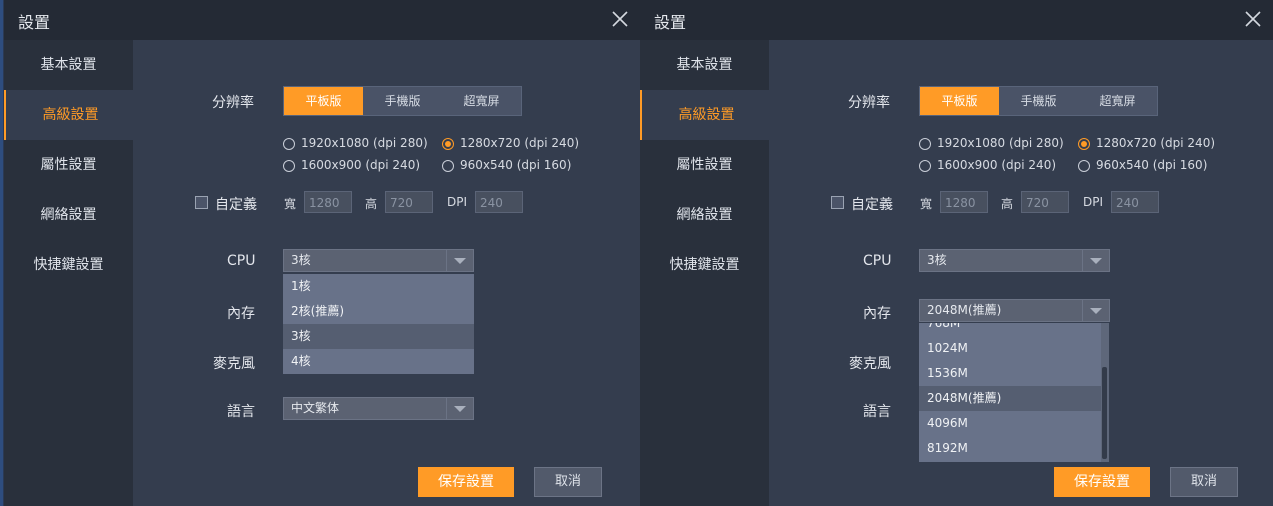 This screenshot has height=506, width=1273. What do you see at coordinates (1104, 413) in the screenshot?
I see `scrollbar-thumb` at bounding box center [1104, 413].